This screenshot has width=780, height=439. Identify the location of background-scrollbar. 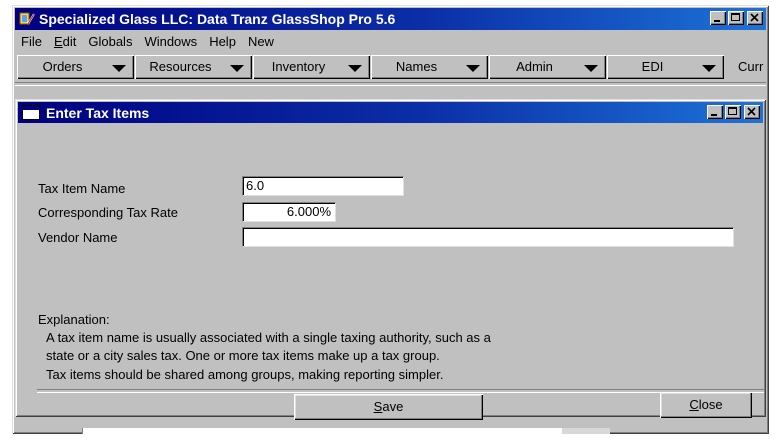
(586, 431).